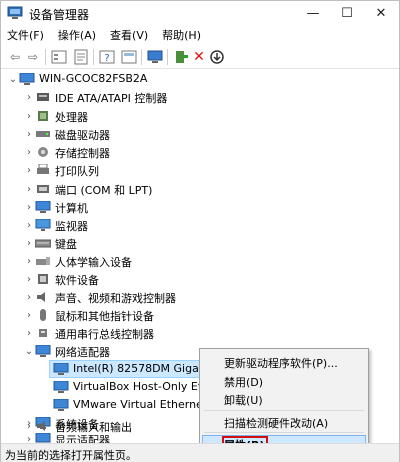 Image resolution: width=400 pixels, height=462 pixels. What do you see at coordinates (200, 261) in the screenshot?
I see `tree-item-hid: › 人体学输入设备` at bounding box center [200, 261].